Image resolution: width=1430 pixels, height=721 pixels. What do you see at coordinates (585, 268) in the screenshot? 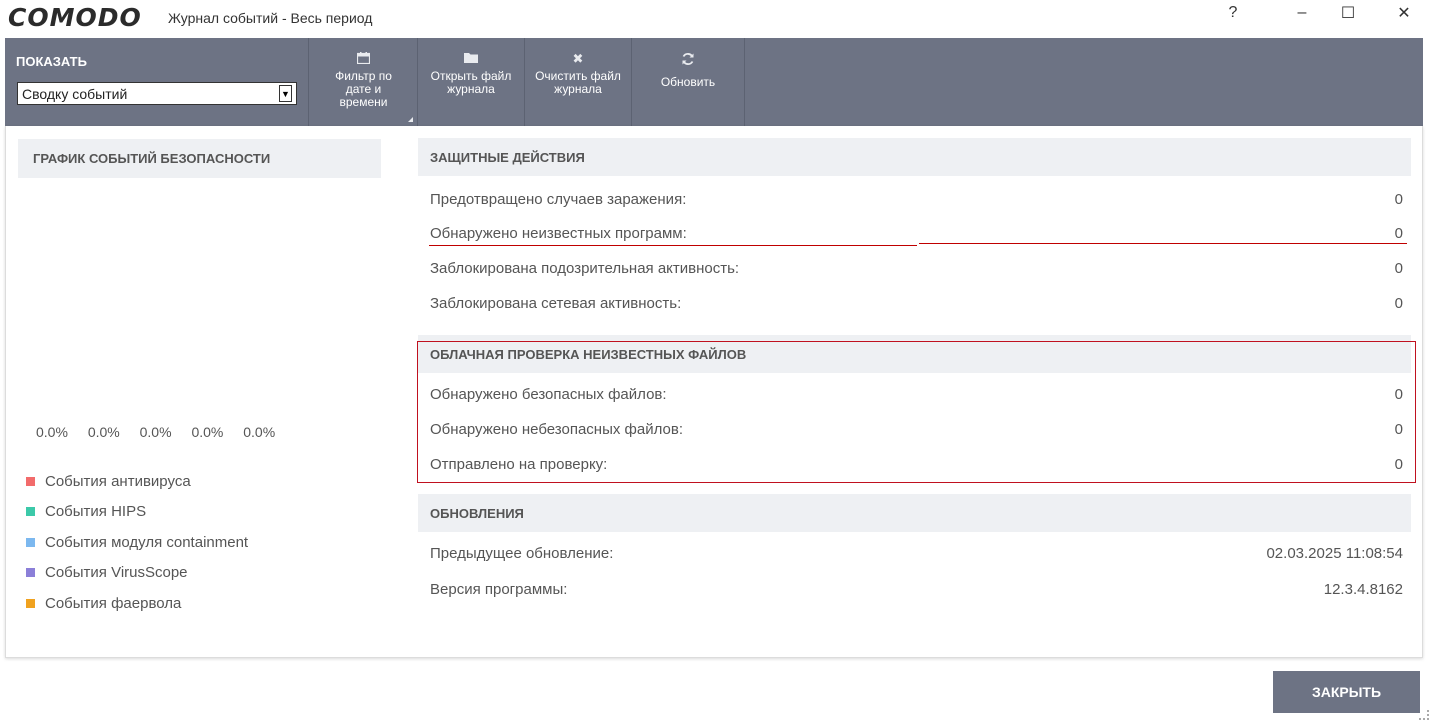
I see `stat-label: Заблокирована подозрительная активность:` at bounding box center [585, 268].